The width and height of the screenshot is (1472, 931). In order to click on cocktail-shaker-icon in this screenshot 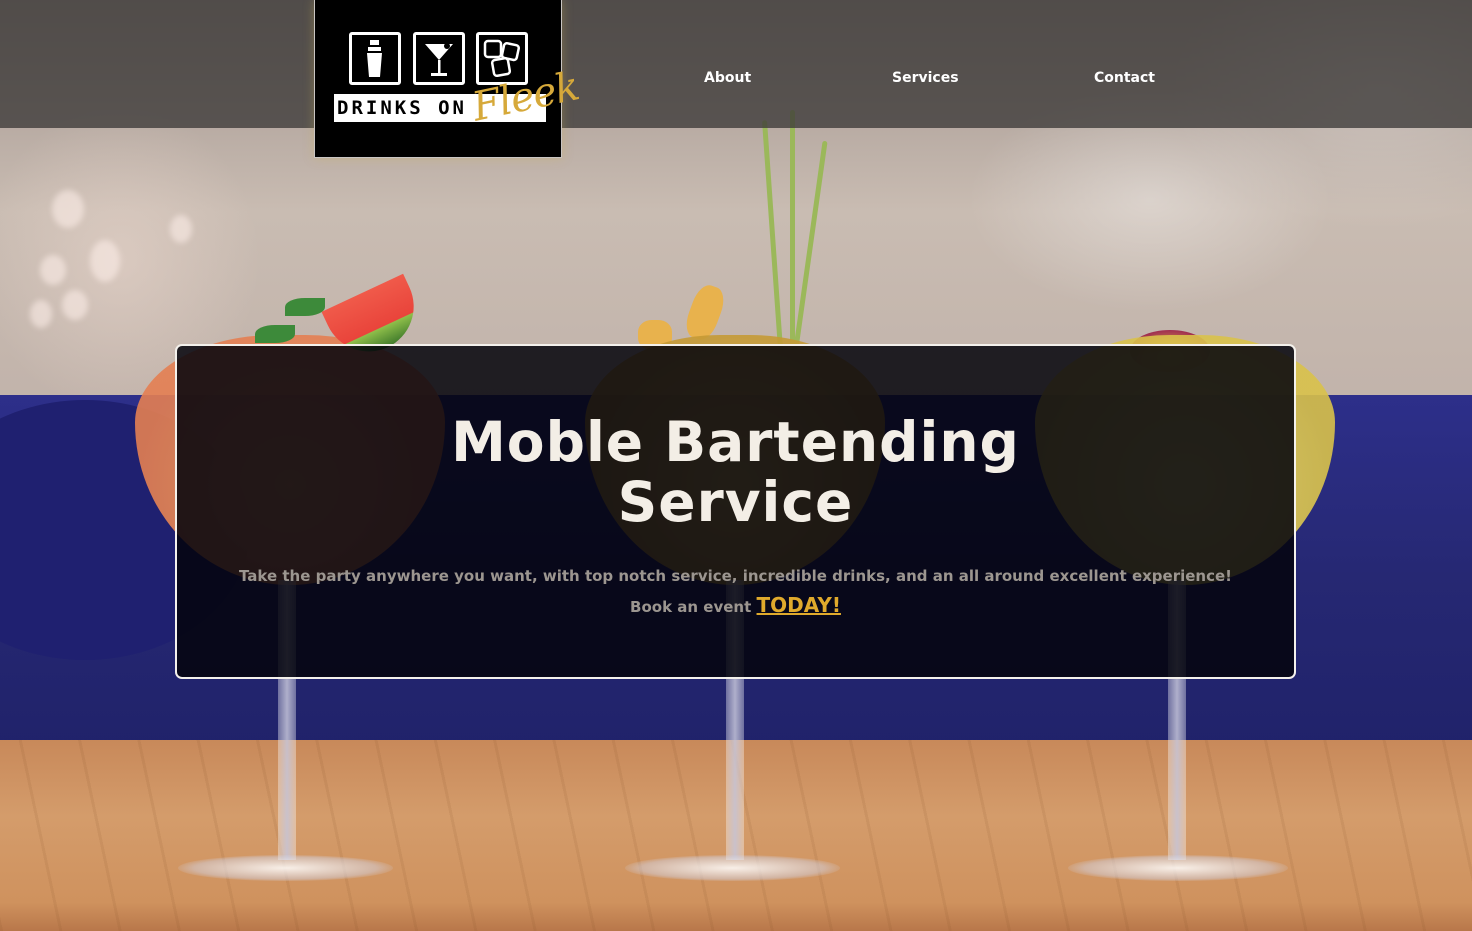, I will do `click(375, 58)`.